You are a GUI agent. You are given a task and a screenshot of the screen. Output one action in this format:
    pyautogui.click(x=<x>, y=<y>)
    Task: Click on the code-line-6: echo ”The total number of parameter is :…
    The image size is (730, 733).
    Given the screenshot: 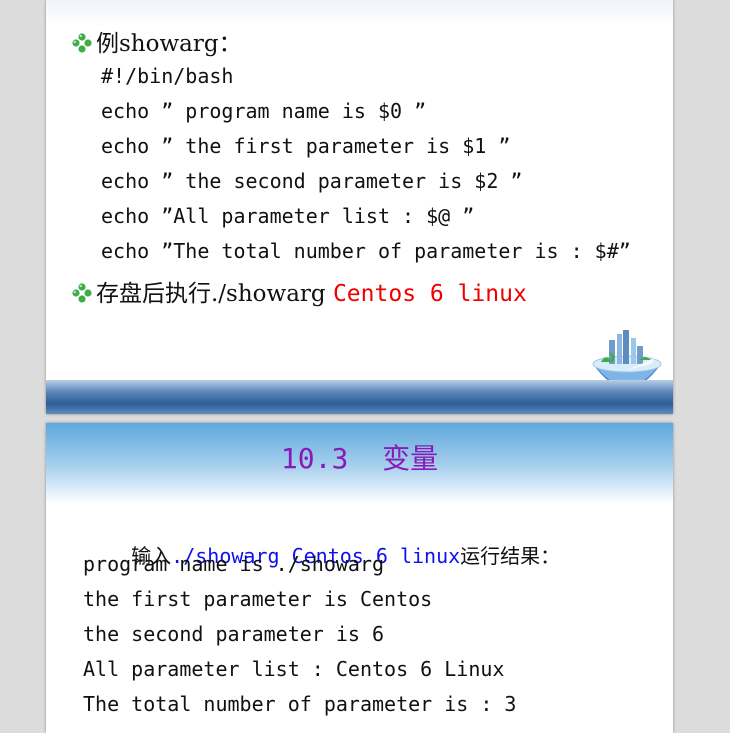 What is the action you would take?
    pyautogui.click(x=366, y=251)
    